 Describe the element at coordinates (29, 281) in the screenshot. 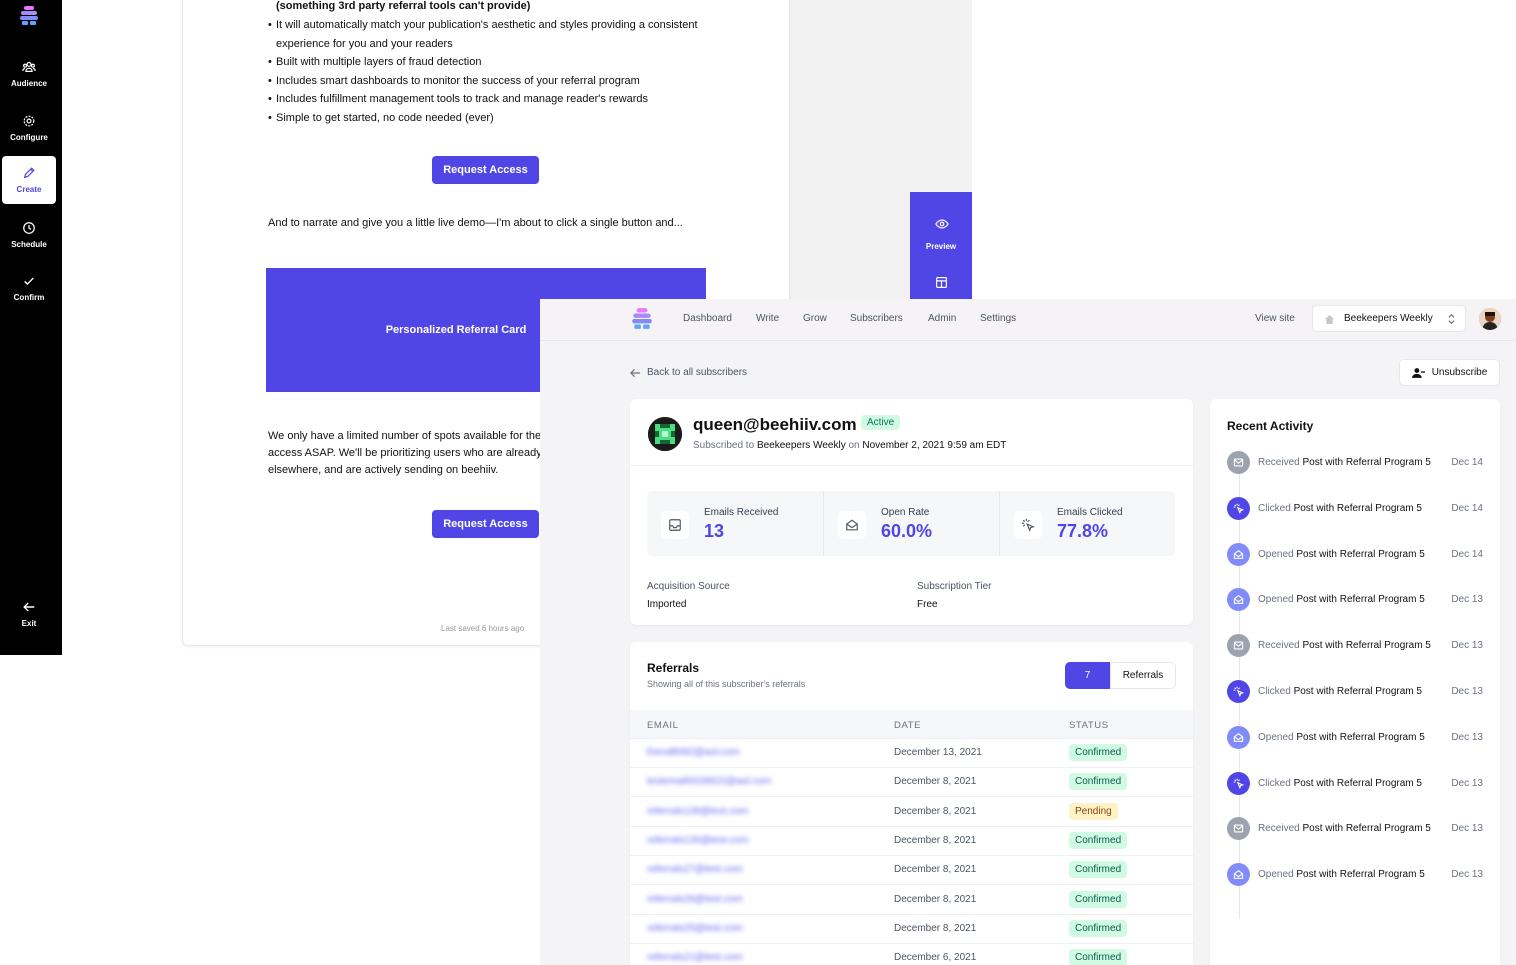

I see `check-icon` at that location.